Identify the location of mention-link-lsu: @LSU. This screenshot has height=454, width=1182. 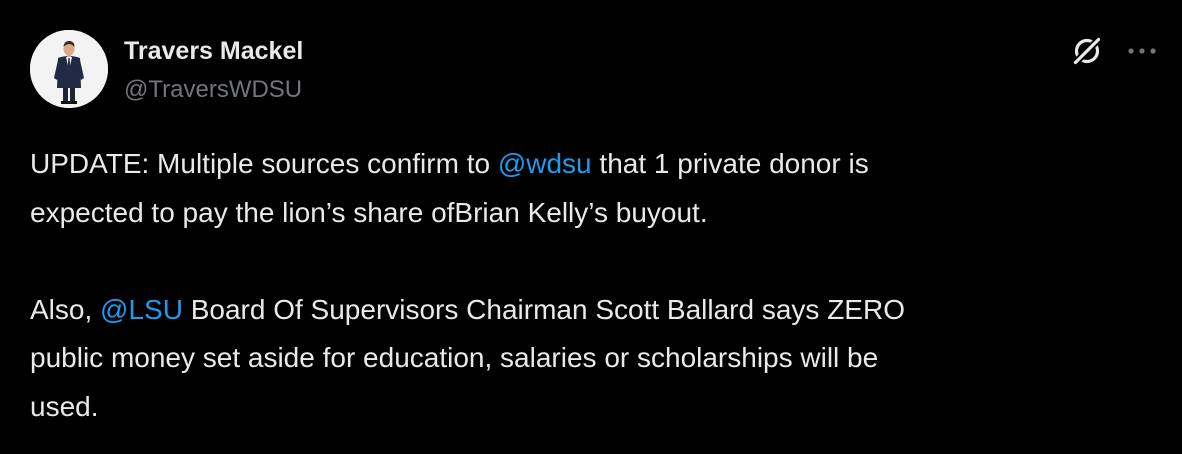
(141, 309).